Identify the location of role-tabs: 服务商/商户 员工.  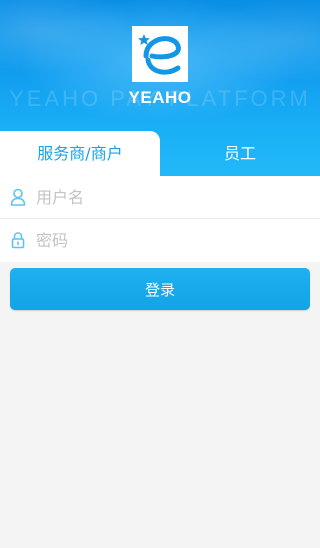
(160, 153).